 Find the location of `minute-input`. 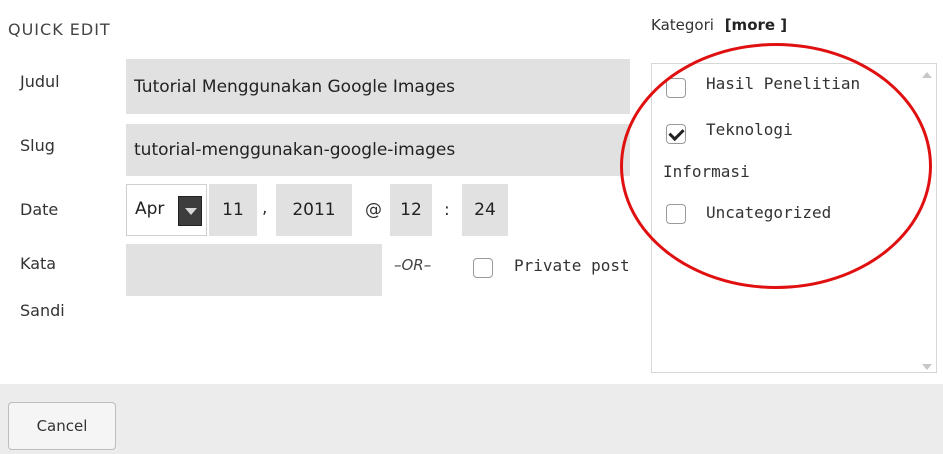

minute-input is located at coordinates (485, 210).